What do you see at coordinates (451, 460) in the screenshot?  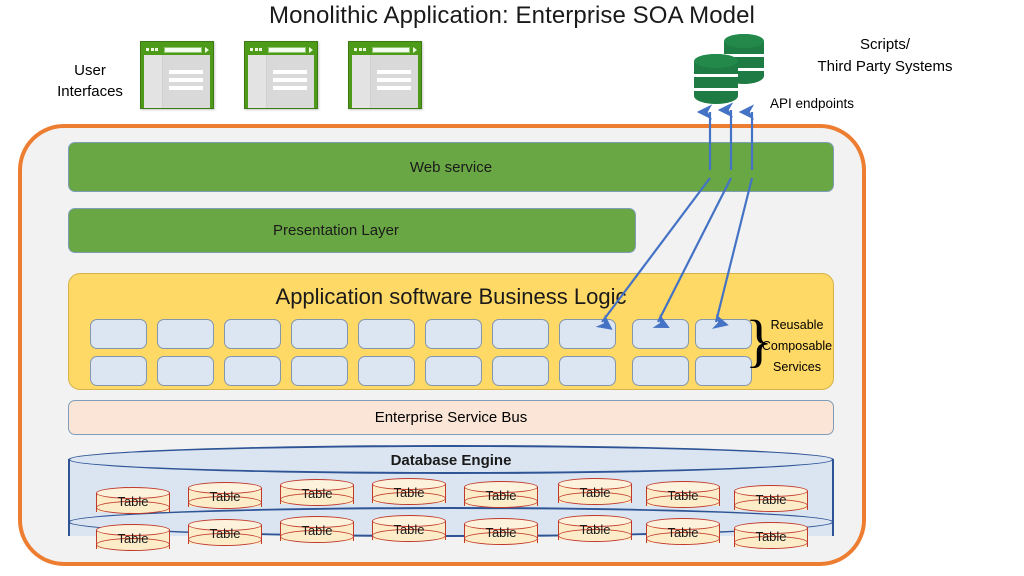 I see `database-engine-title: Database Engine` at bounding box center [451, 460].